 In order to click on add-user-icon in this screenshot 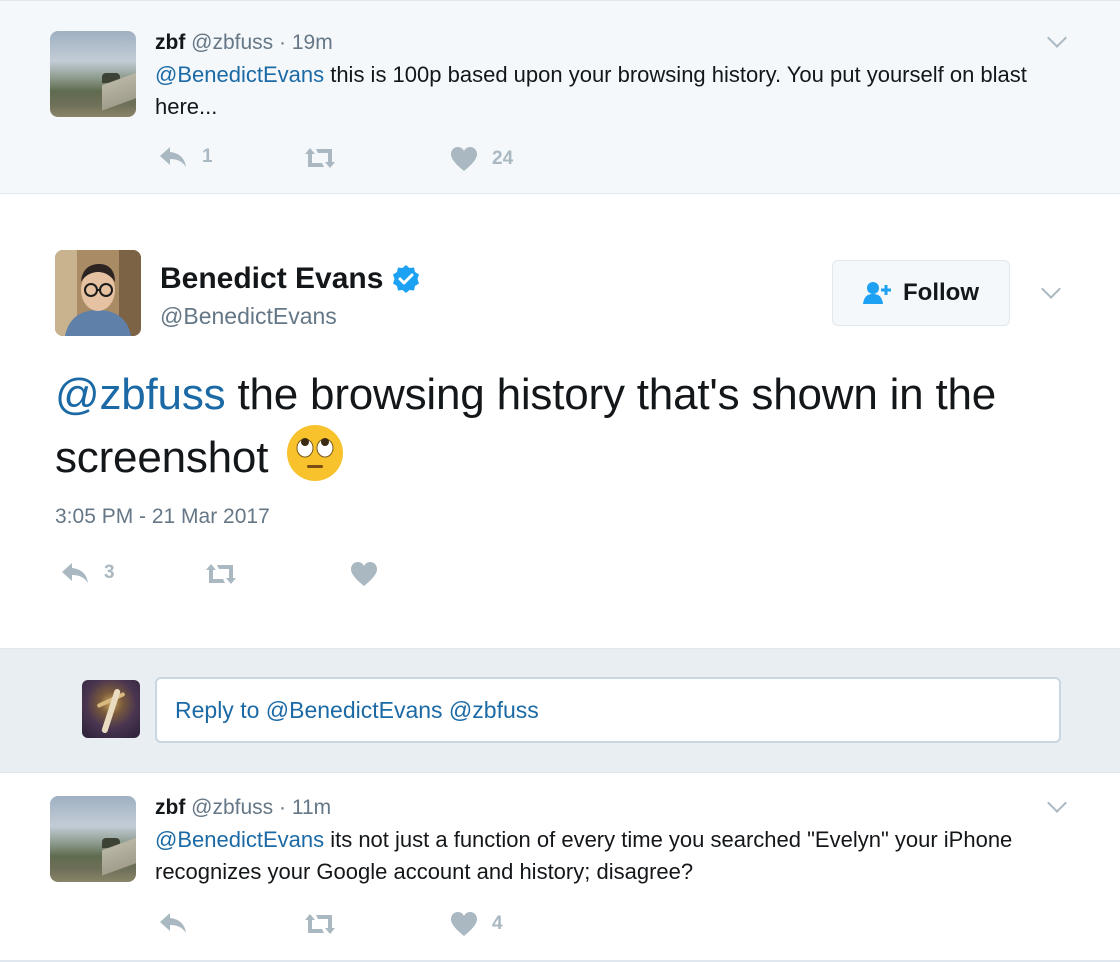, I will do `click(877, 293)`.